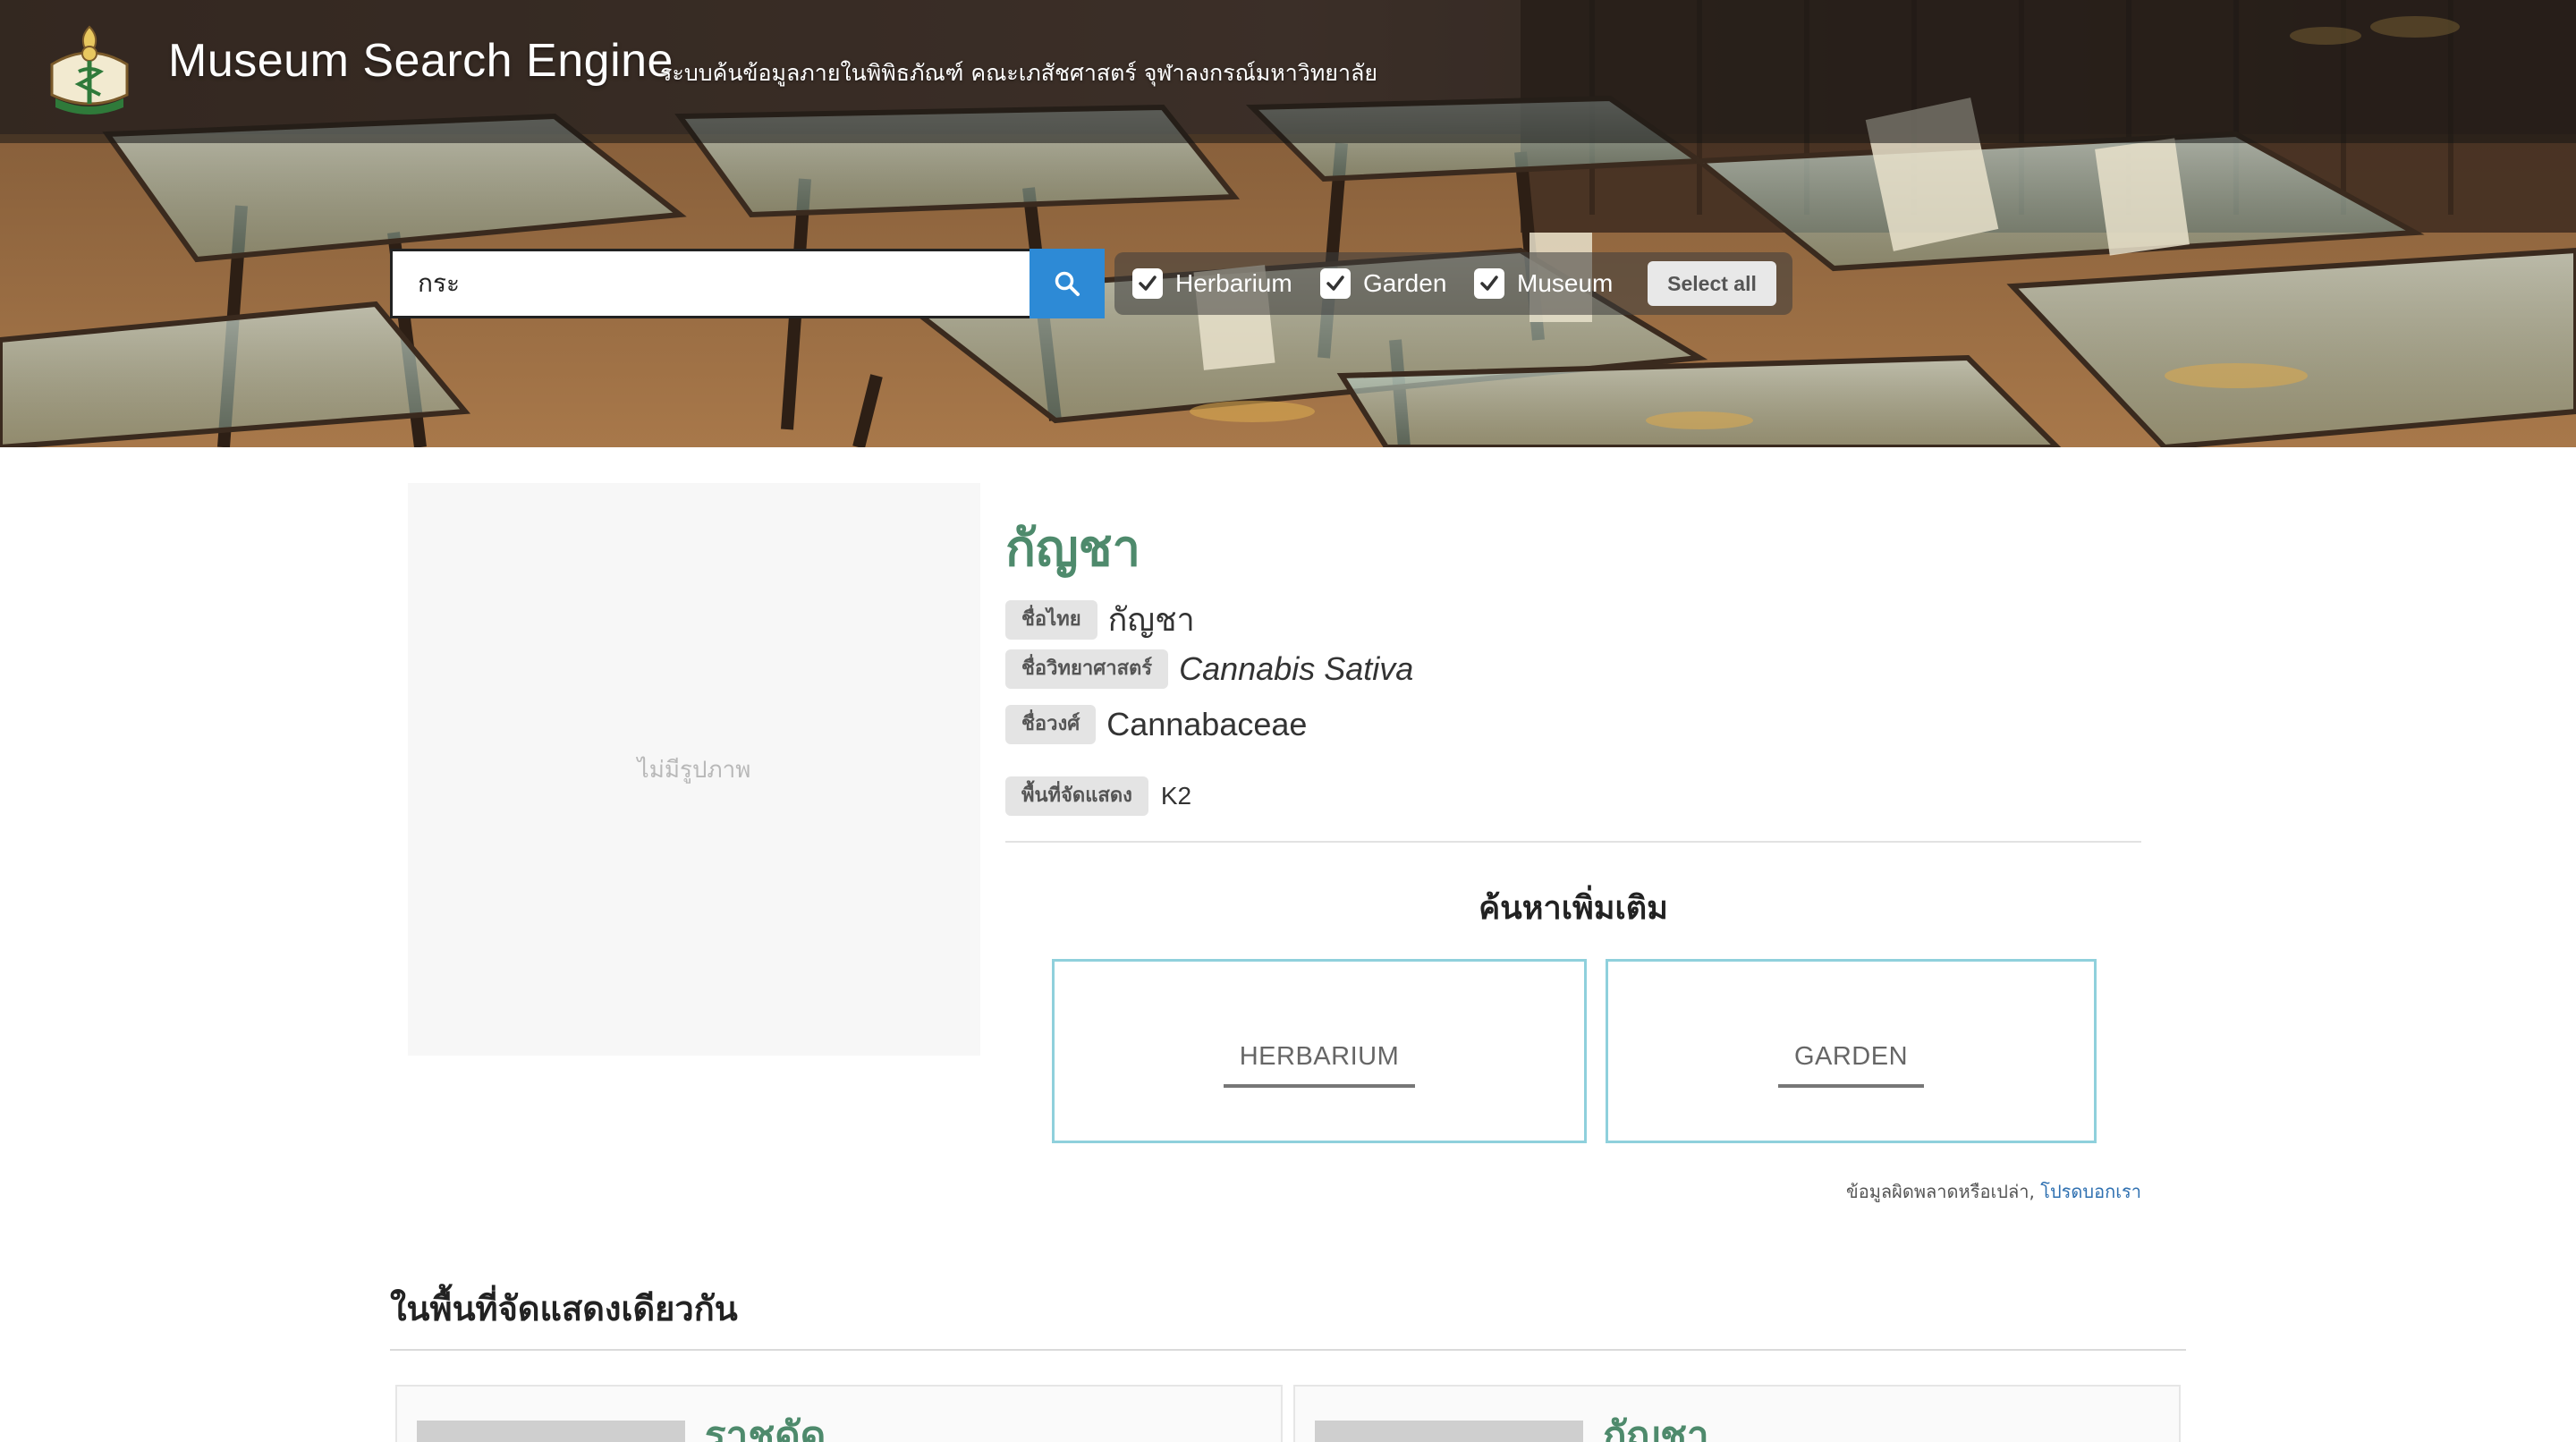 Image resolution: width=2576 pixels, height=1442 pixels. What do you see at coordinates (564, 1308) in the screenshot?
I see `same-area-heading: ในพื้นที่จัดแสดงเดียวกัน` at bounding box center [564, 1308].